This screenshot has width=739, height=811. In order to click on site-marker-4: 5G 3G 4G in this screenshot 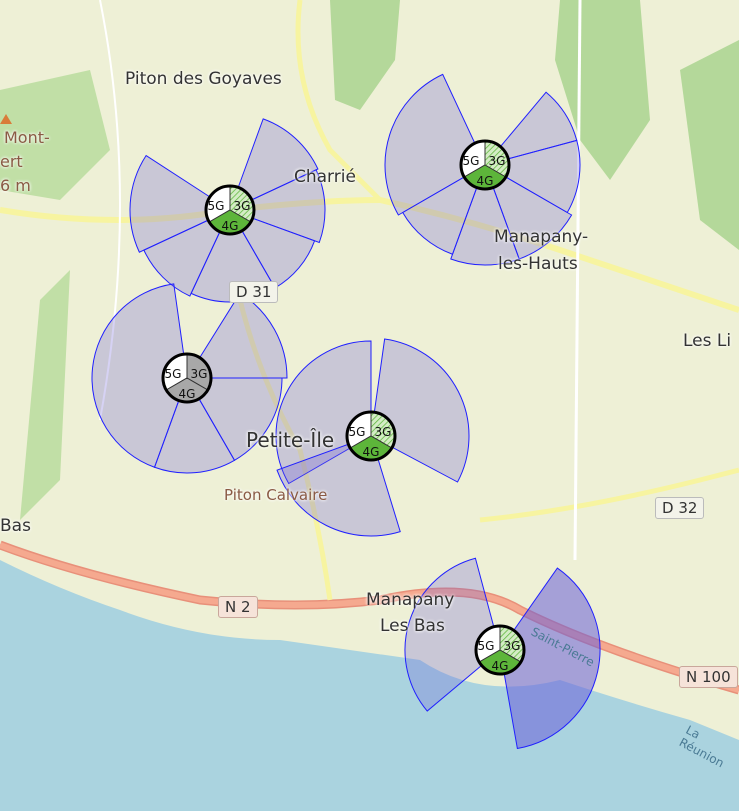, I will do `click(371, 436)`.